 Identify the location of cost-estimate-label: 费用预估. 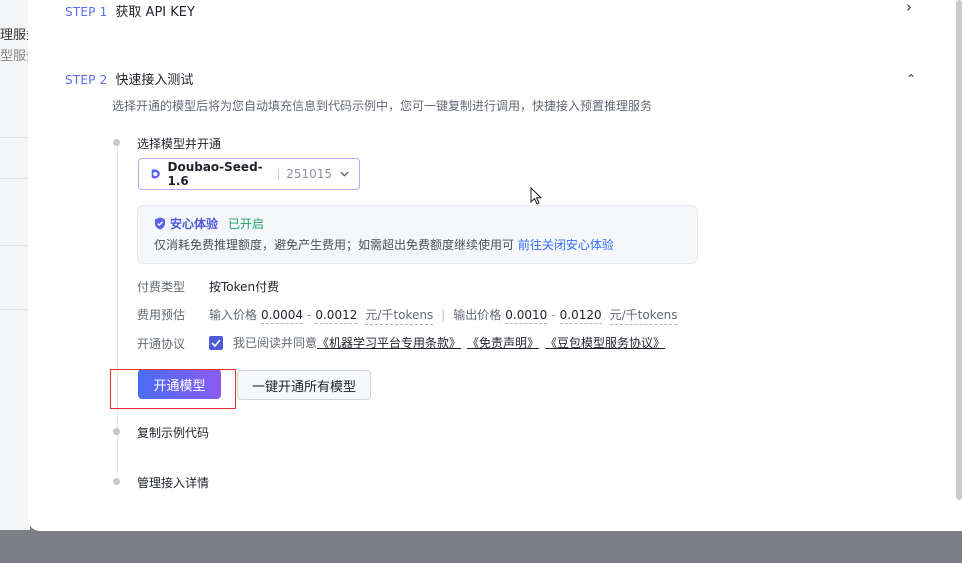
(161, 315).